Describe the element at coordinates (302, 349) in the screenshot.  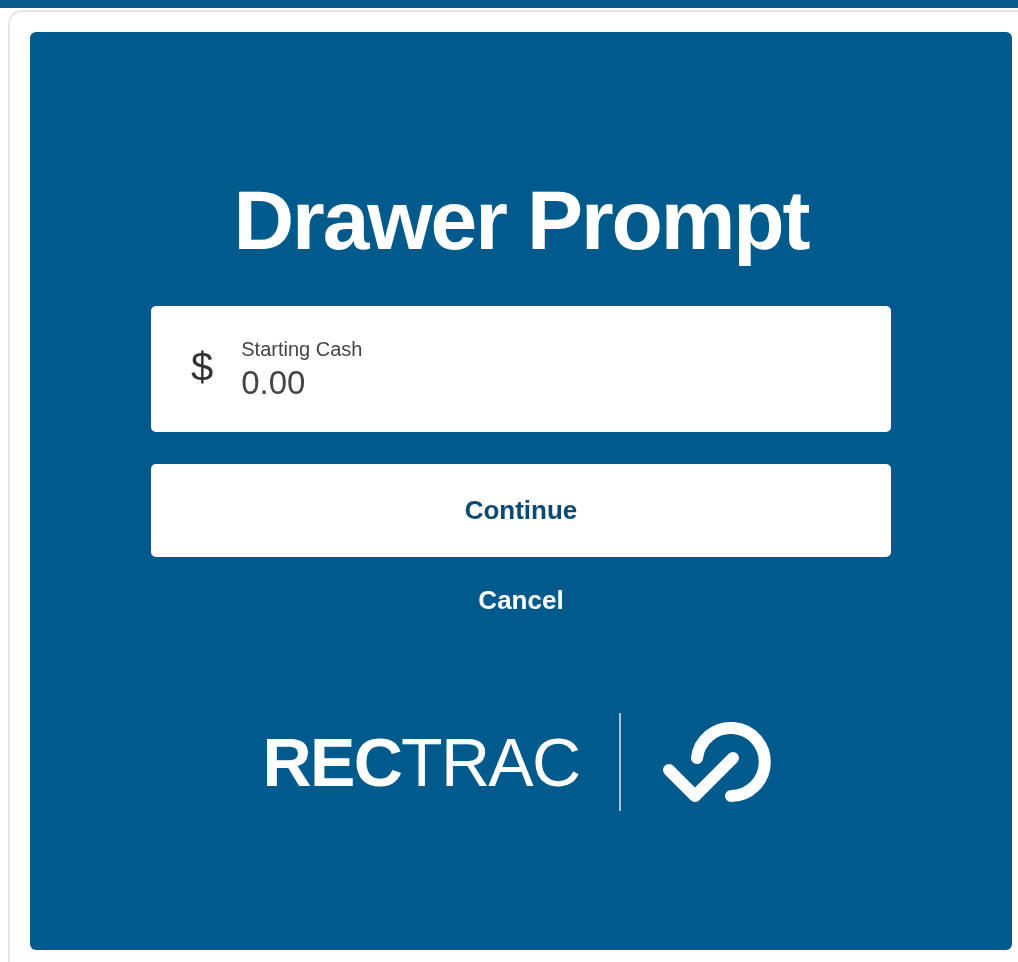
I see `field-label: Starting Cash` at that location.